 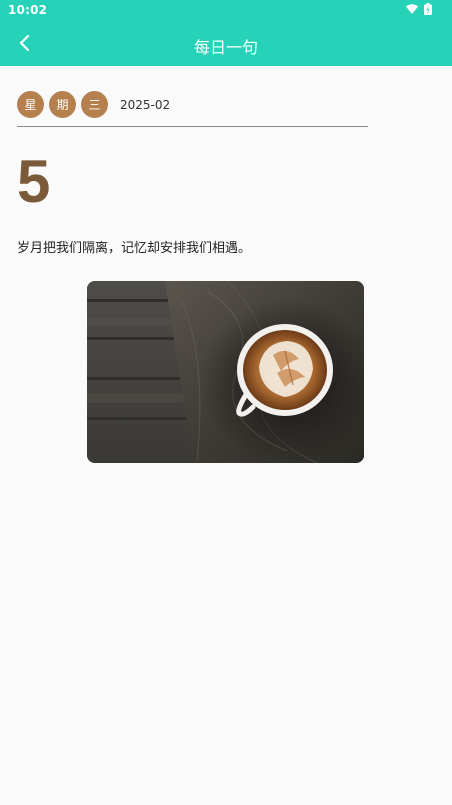 I want to click on date-row: 星 期 三 2025-02, so click(x=93, y=104).